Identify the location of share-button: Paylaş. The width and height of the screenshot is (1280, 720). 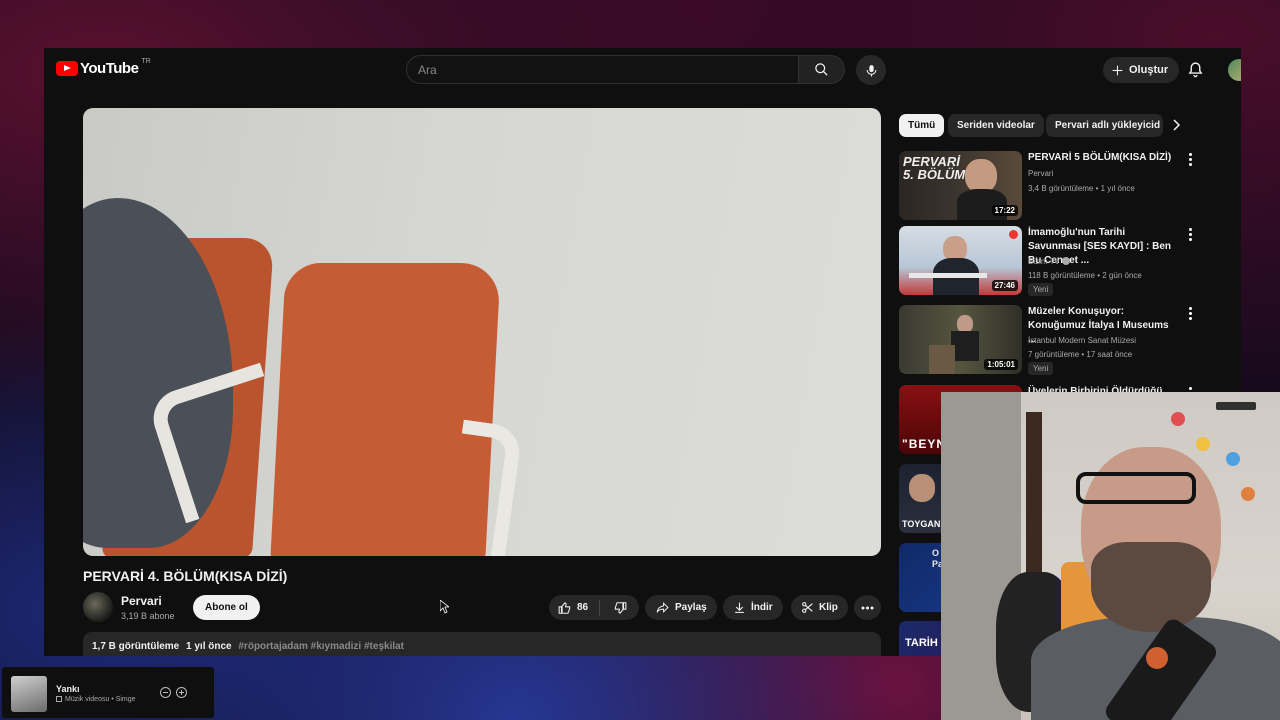
(681, 607).